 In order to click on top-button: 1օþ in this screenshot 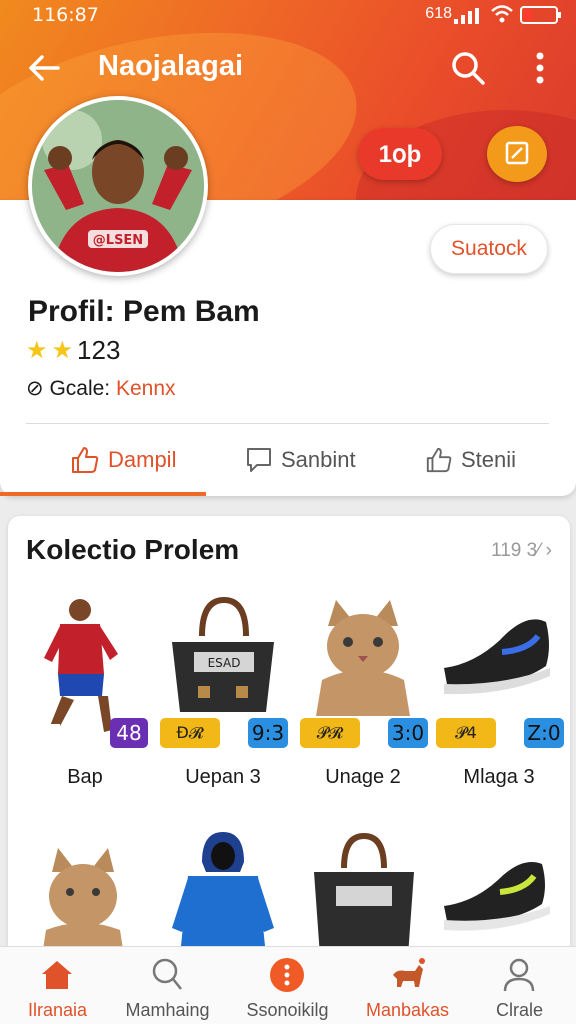, I will do `click(400, 154)`.